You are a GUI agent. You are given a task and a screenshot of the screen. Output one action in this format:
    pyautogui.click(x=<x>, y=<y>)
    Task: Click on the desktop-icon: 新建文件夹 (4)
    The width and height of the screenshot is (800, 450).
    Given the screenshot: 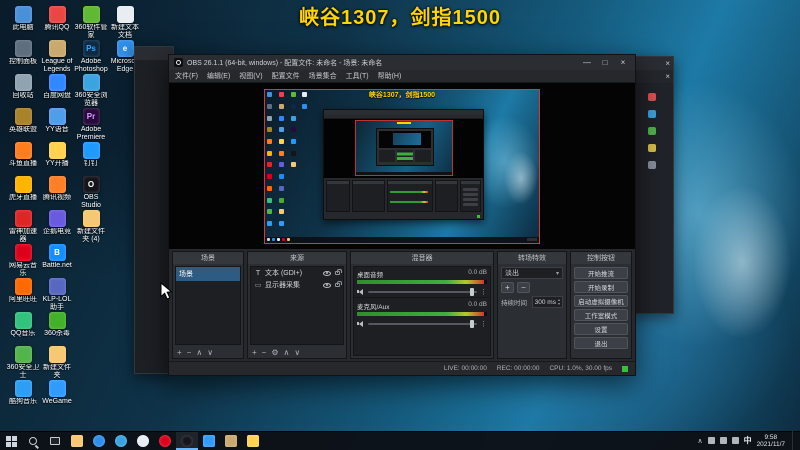 What is the action you would take?
    pyautogui.click(x=91, y=227)
    